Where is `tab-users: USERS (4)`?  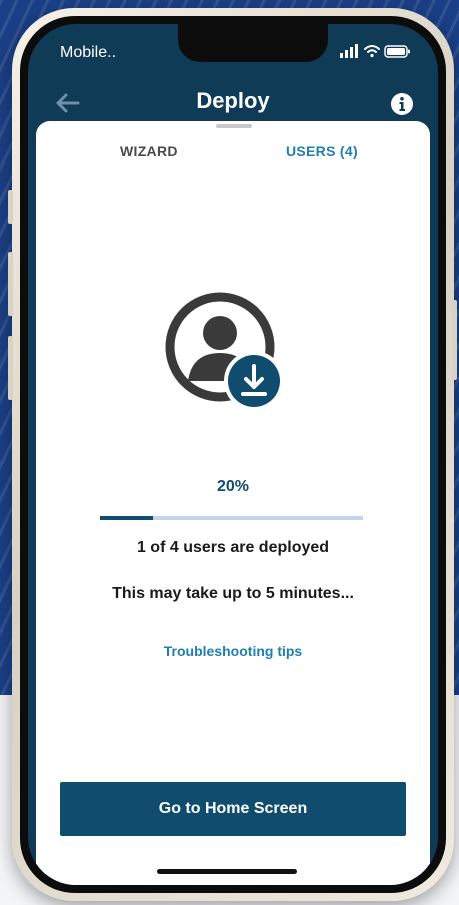 tab-users: USERS (4) is located at coordinates (322, 151).